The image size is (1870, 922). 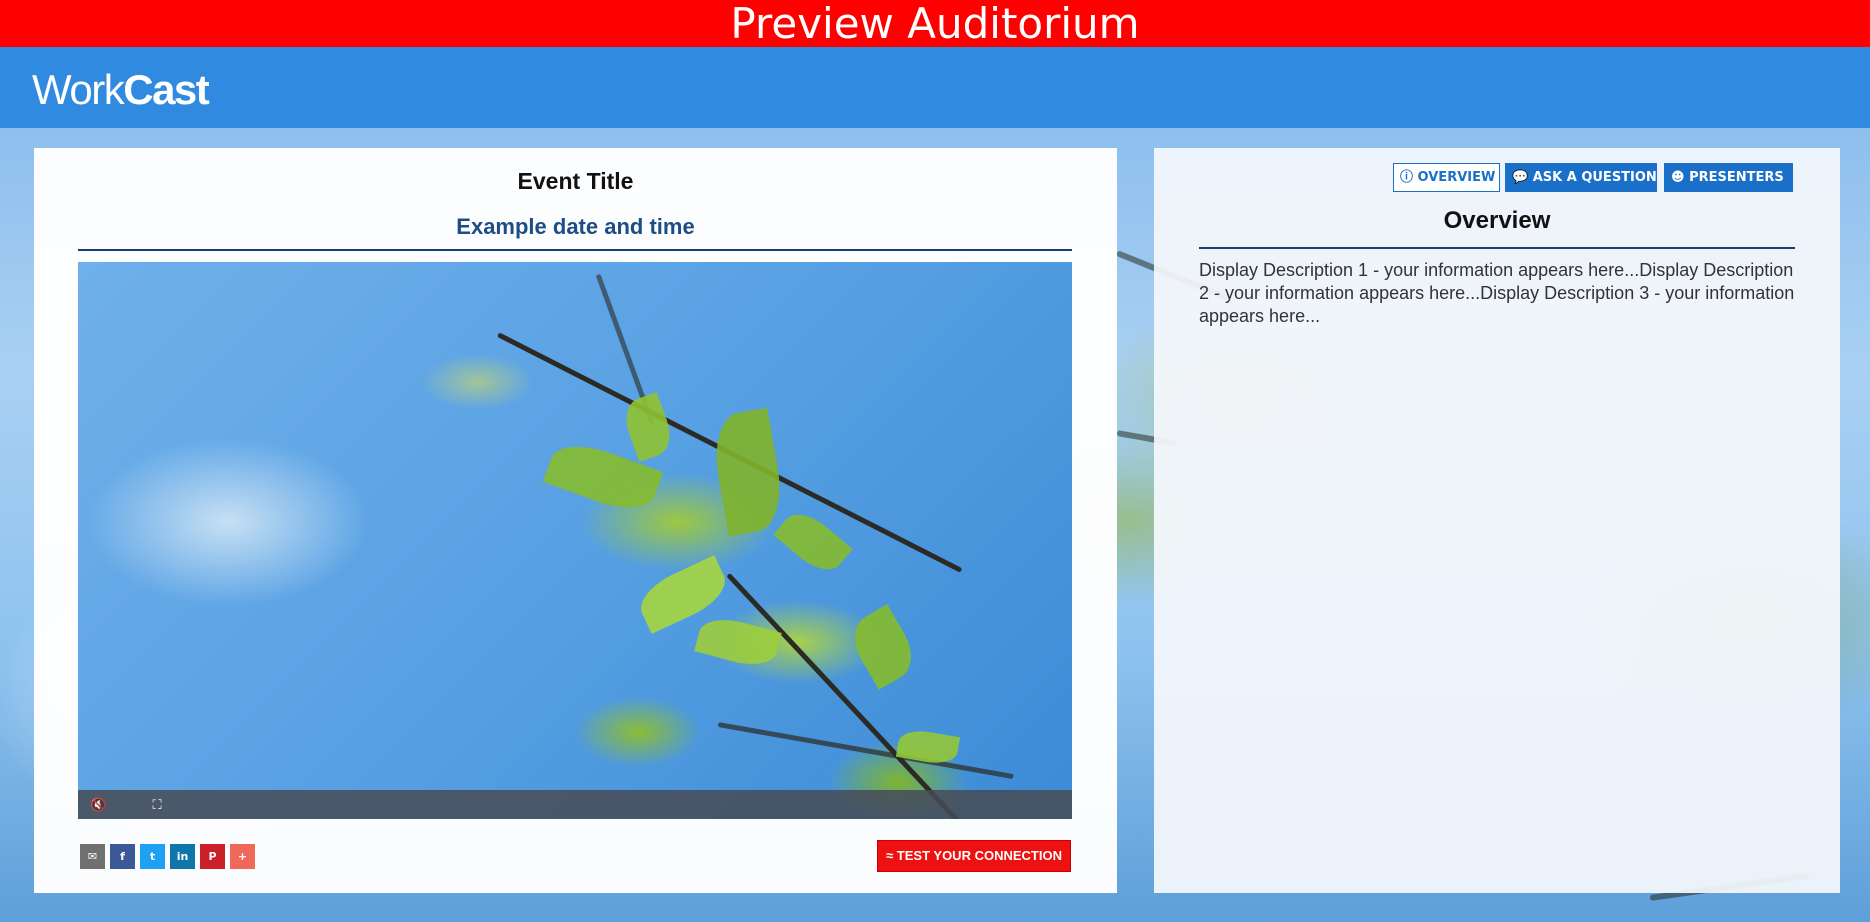 I want to click on tab-ask-question-label: ASK A QUESTION, so click(x=1594, y=177).